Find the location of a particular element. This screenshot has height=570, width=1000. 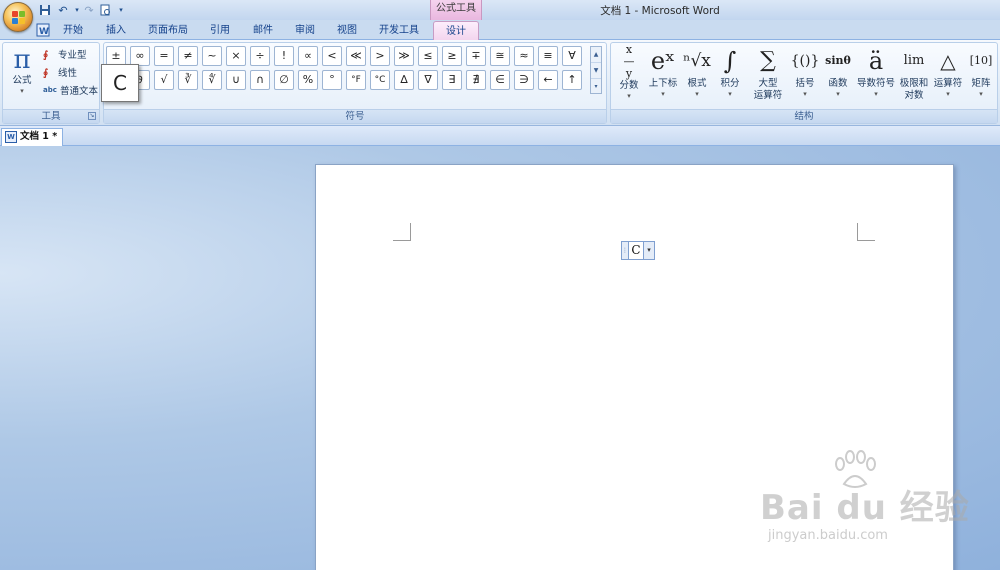

symbol-button: = is located at coordinates (164, 56).